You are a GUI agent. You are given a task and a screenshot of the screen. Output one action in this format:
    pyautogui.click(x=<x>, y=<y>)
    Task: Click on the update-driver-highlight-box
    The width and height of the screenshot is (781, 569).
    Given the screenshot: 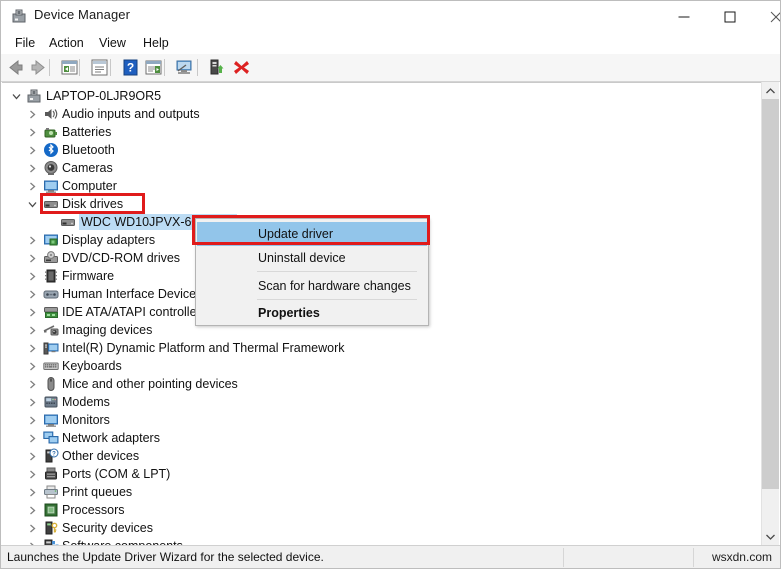 What is the action you would take?
    pyautogui.click(x=311, y=230)
    